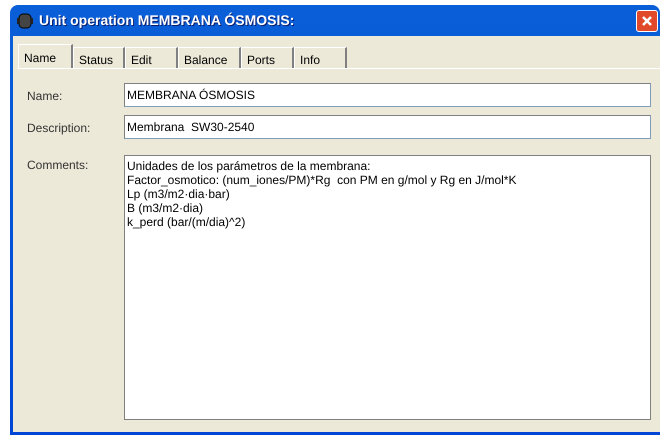  What do you see at coordinates (45, 56) in the screenshot?
I see `tab: Name` at bounding box center [45, 56].